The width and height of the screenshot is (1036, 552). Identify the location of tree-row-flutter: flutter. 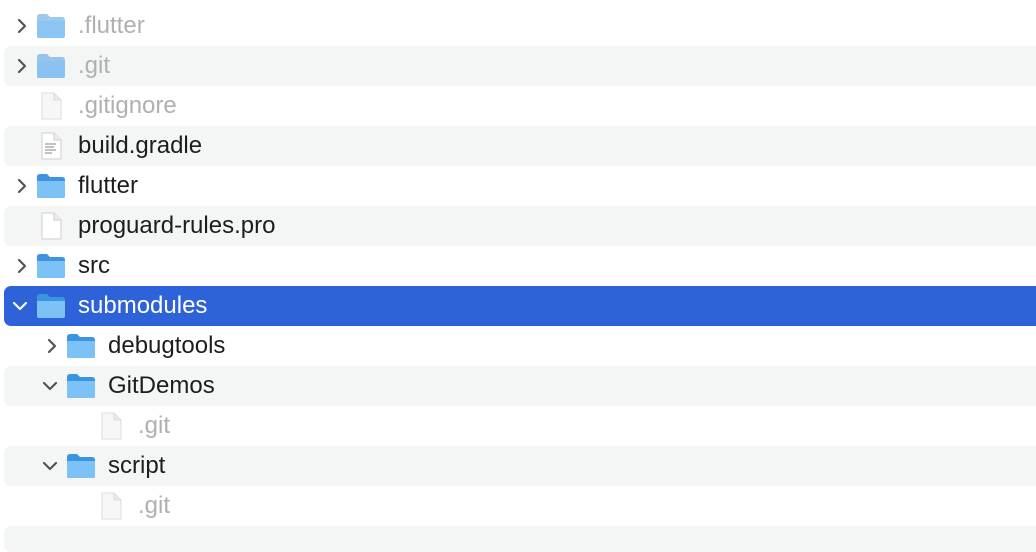
(520, 186).